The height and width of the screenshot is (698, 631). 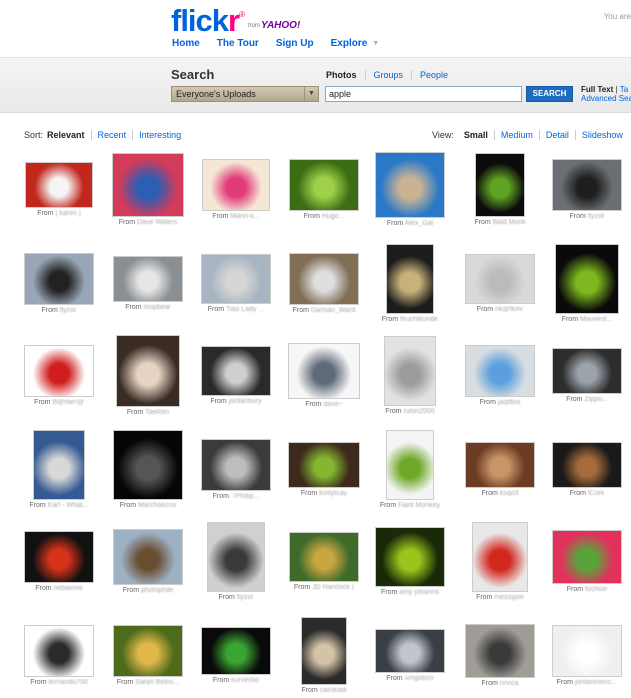 What do you see at coordinates (509, 683) in the screenshot?
I see `photo-owner-link: nrvica` at bounding box center [509, 683].